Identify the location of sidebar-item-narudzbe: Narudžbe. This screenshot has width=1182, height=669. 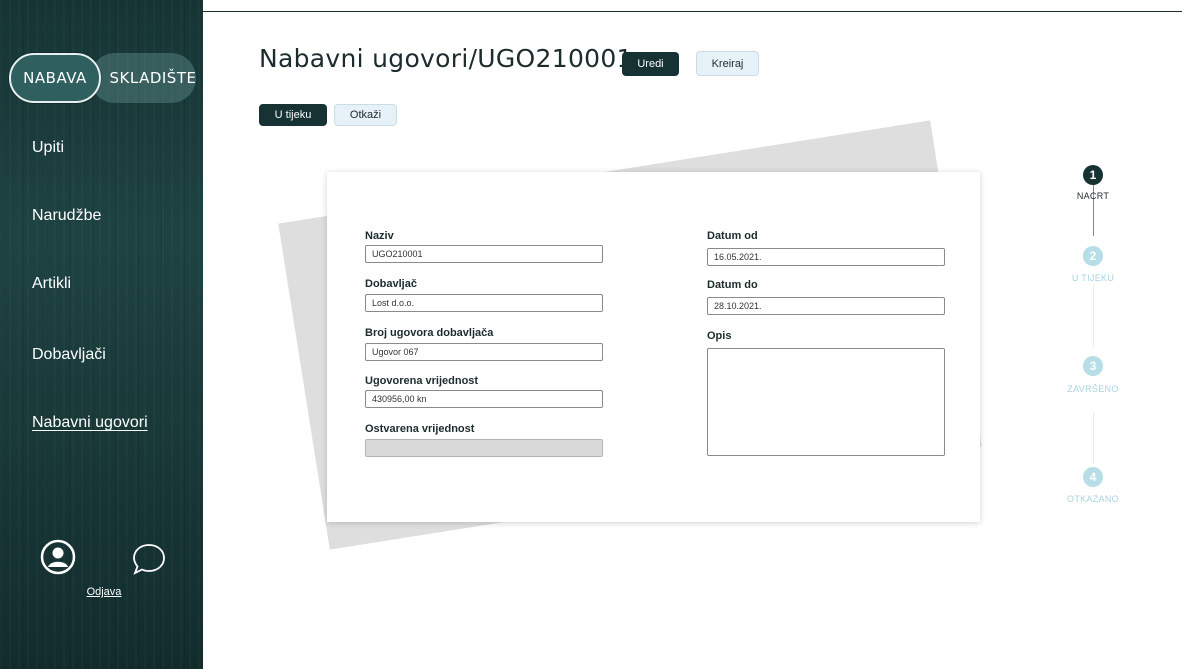
(66, 216).